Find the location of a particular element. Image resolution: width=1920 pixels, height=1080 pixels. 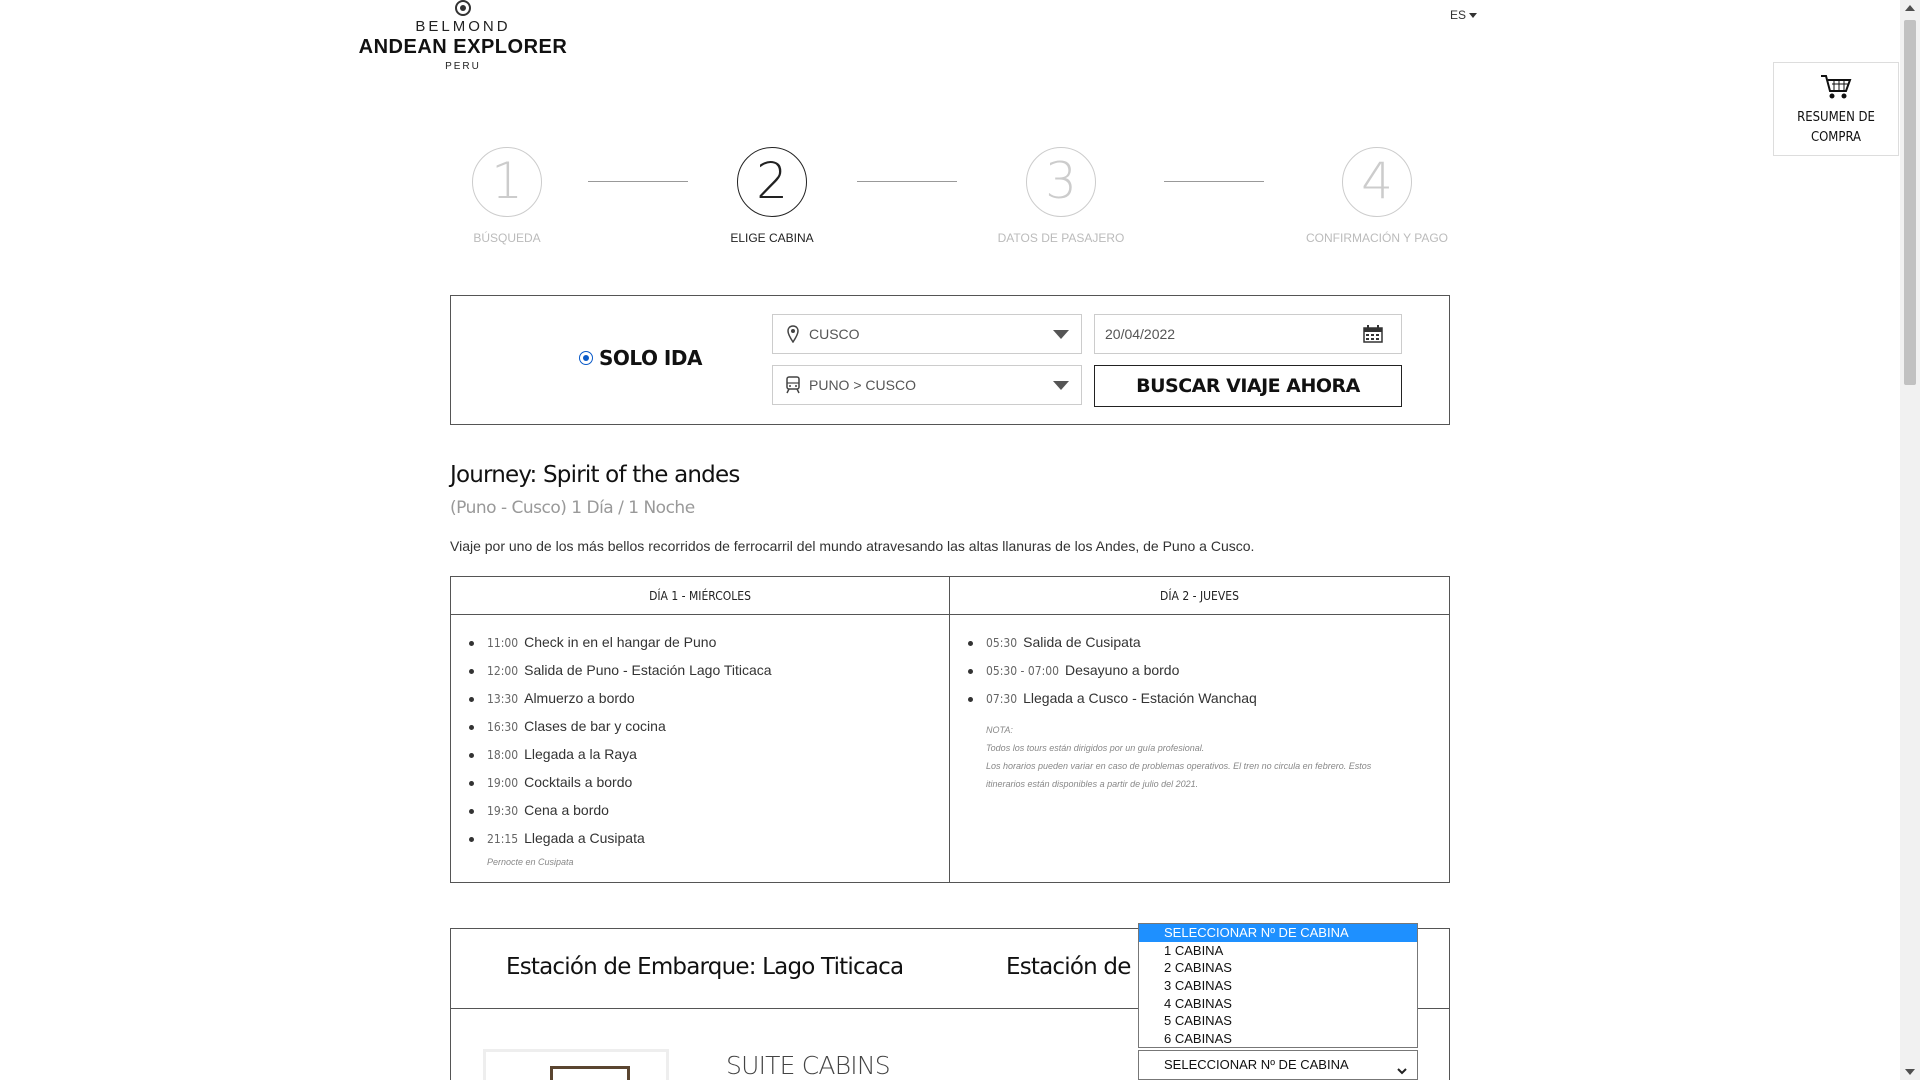

item-time: 11:00 is located at coordinates (503, 643).